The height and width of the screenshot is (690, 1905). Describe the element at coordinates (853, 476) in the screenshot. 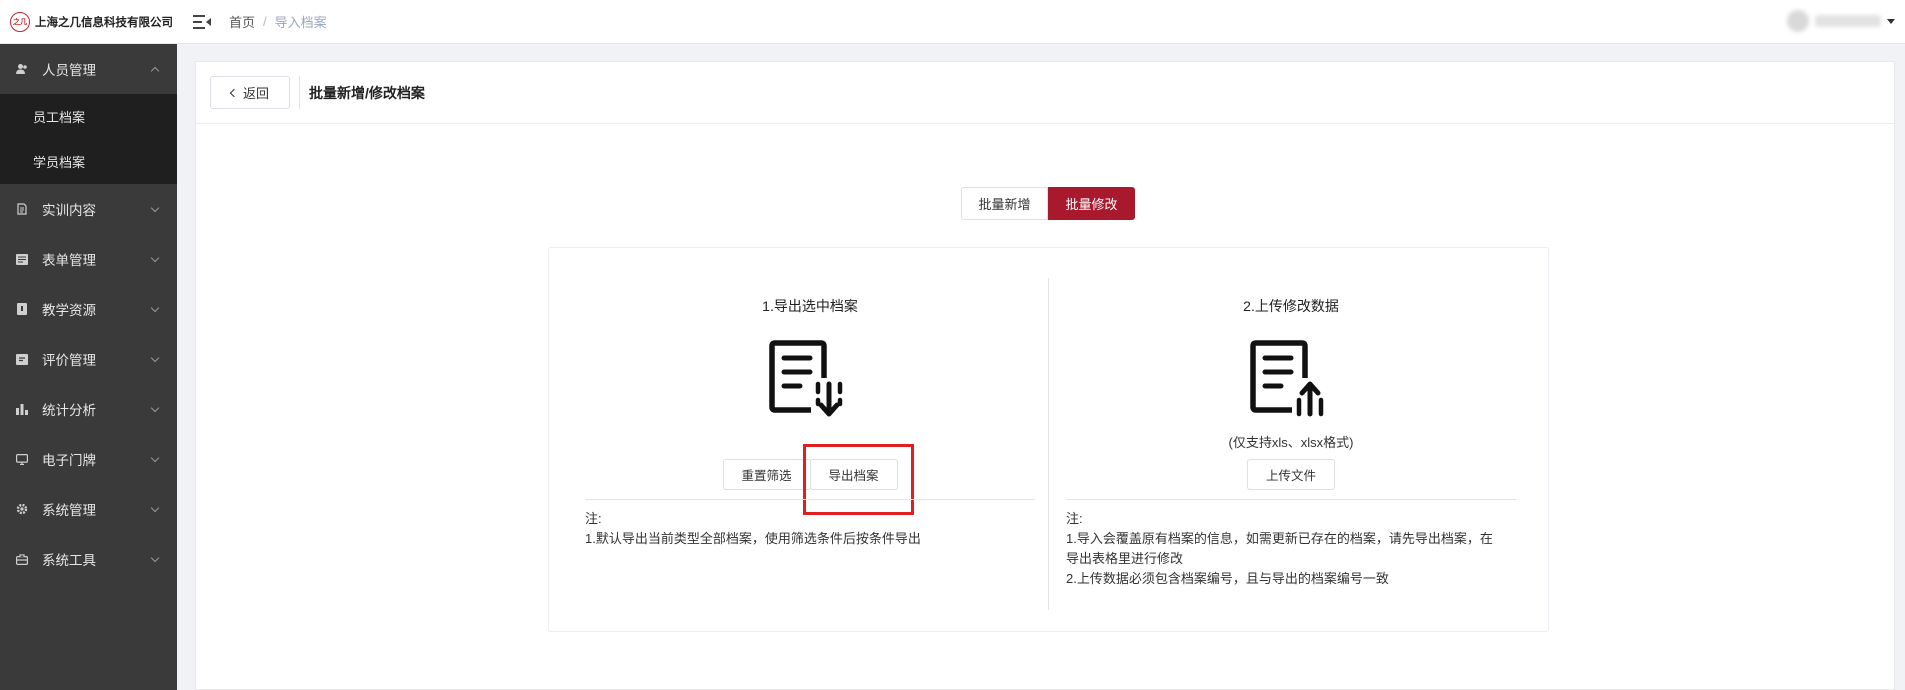

I see `export-records-label: 导出档案` at that location.